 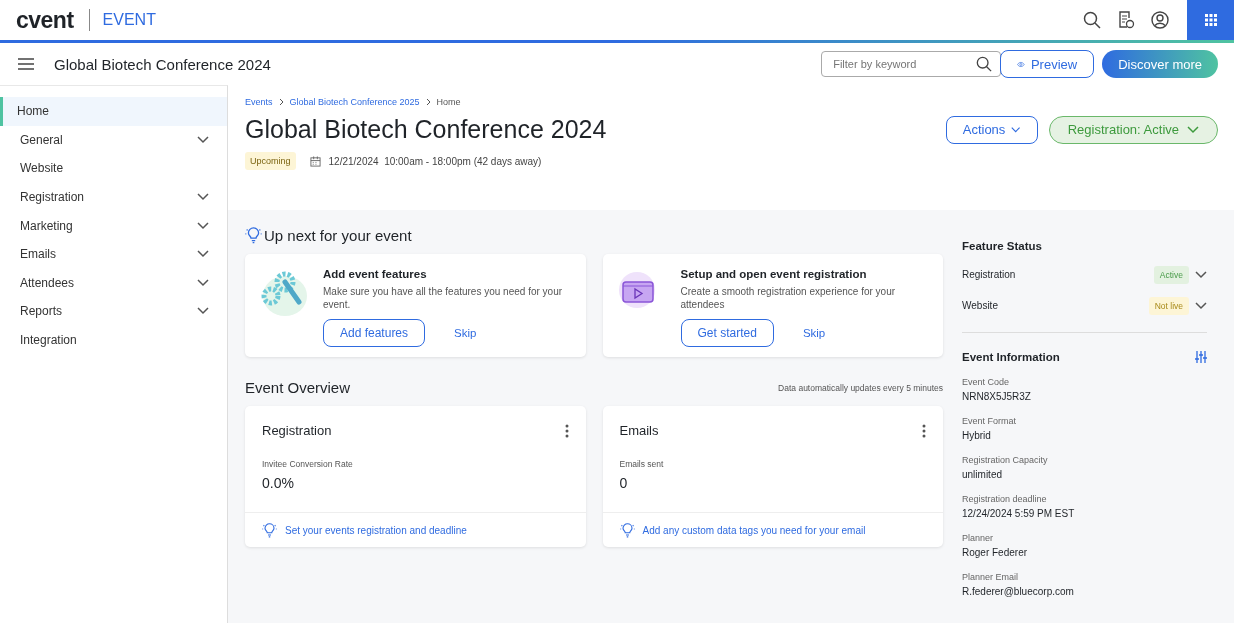 What do you see at coordinates (1133, 129) in the screenshot?
I see `registration-status-button: Registration: Active` at bounding box center [1133, 129].